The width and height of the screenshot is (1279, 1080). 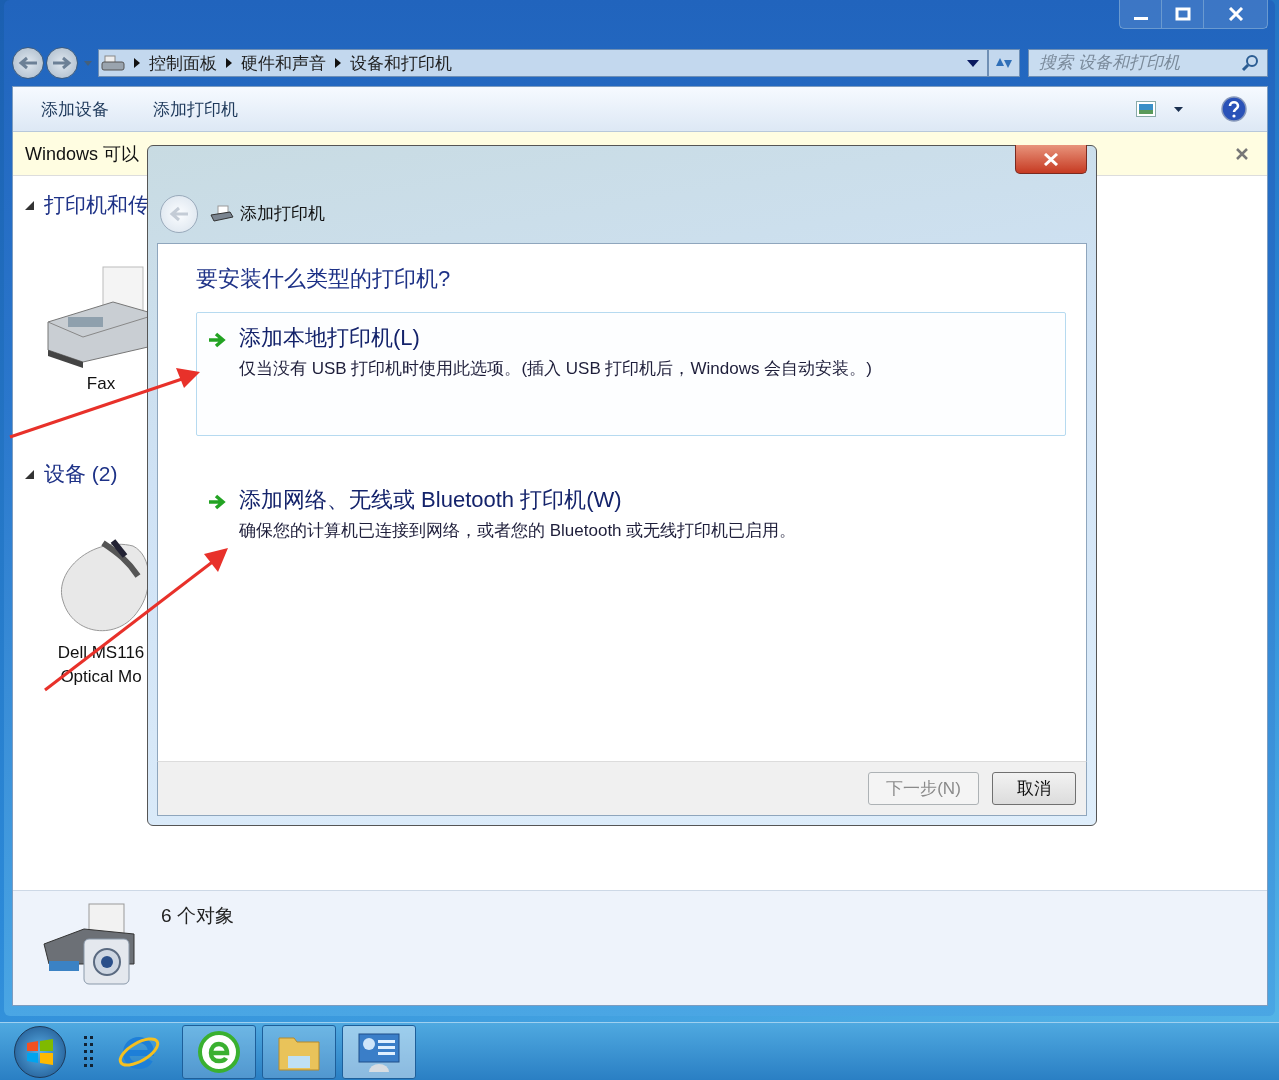 What do you see at coordinates (183, 63) in the screenshot?
I see `breadcrumb-item: 控制面板` at bounding box center [183, 63].